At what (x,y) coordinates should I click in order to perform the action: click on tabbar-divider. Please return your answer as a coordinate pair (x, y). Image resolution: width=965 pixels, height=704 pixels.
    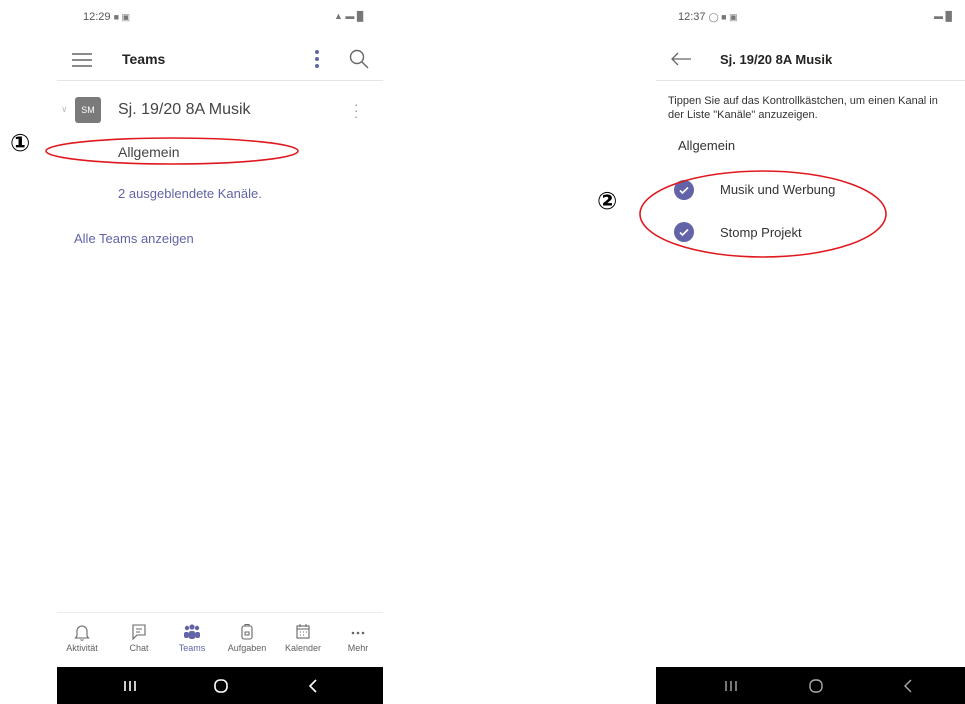
    Looking at the image, I should click on (220, 612).